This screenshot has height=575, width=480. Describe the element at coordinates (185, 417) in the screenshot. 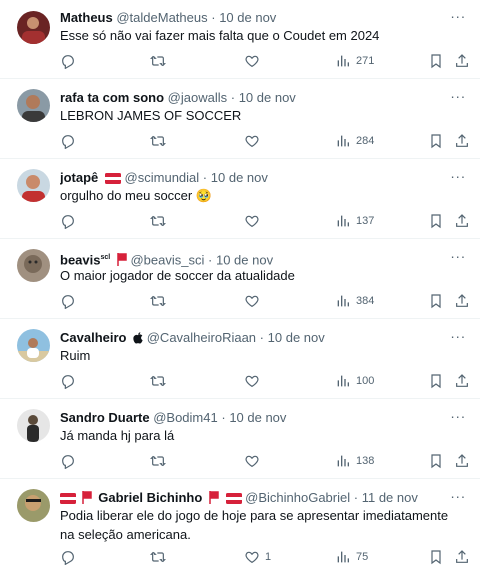

I see `user-handle: @Bodim41` at that location.